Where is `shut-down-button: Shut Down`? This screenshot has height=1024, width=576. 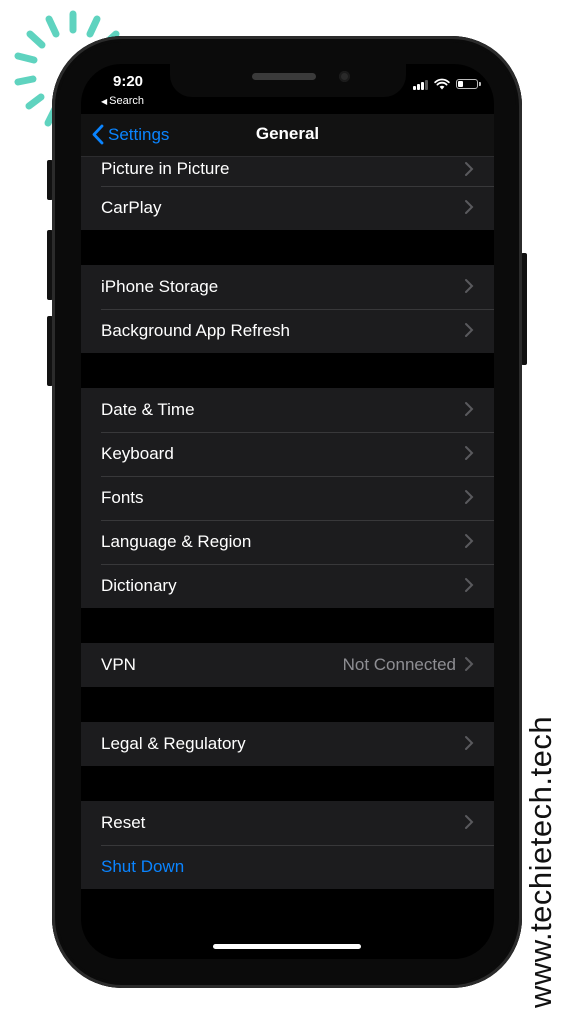 shut-down-button: Shut Down is located at coordinates (287, 867).